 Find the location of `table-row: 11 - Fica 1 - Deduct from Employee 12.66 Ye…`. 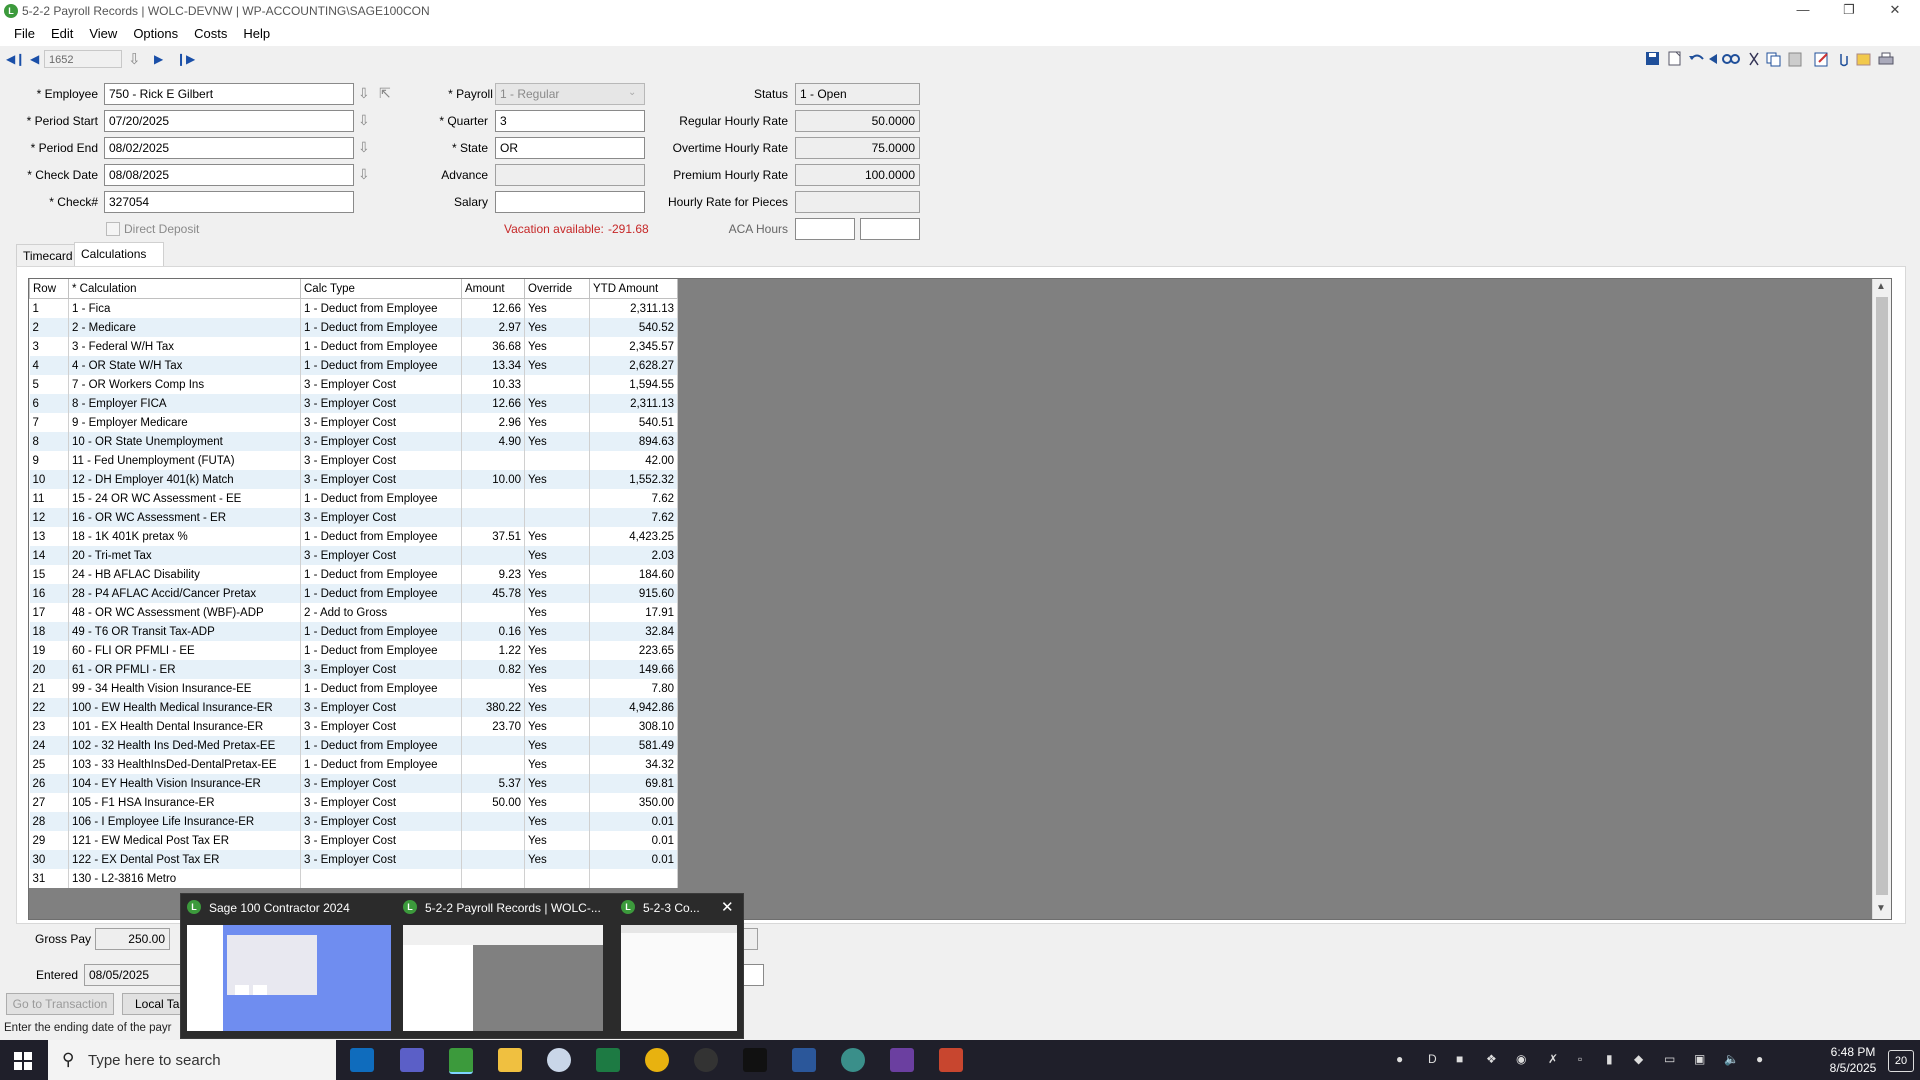

table-row: 11 - Fica 1 - Deduct from Employee 12.66 Ye… is located at coordinates (353, 308).